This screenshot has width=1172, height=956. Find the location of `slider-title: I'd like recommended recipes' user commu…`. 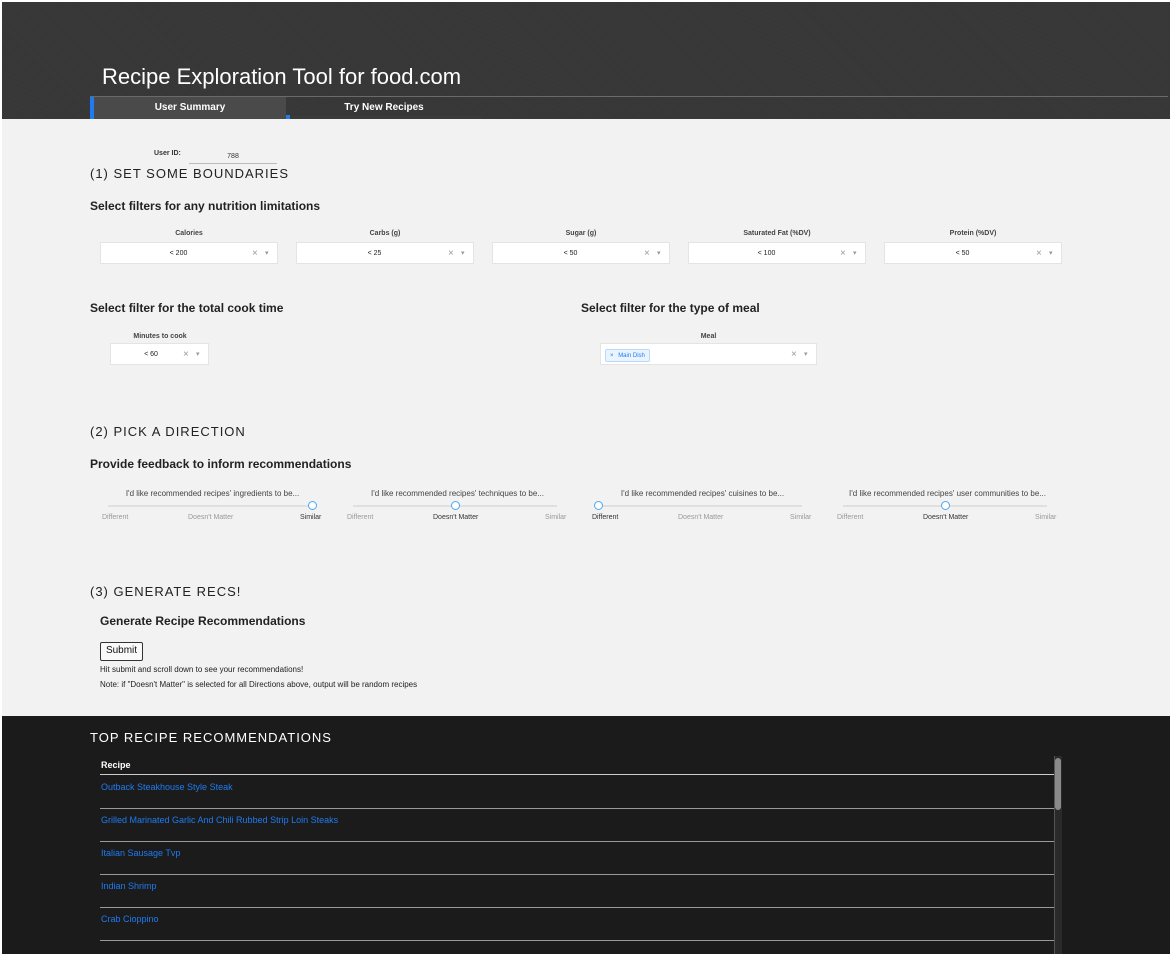

slider-title: I'd like recommended recipes' user commu… is located at coordinates (947, 493).